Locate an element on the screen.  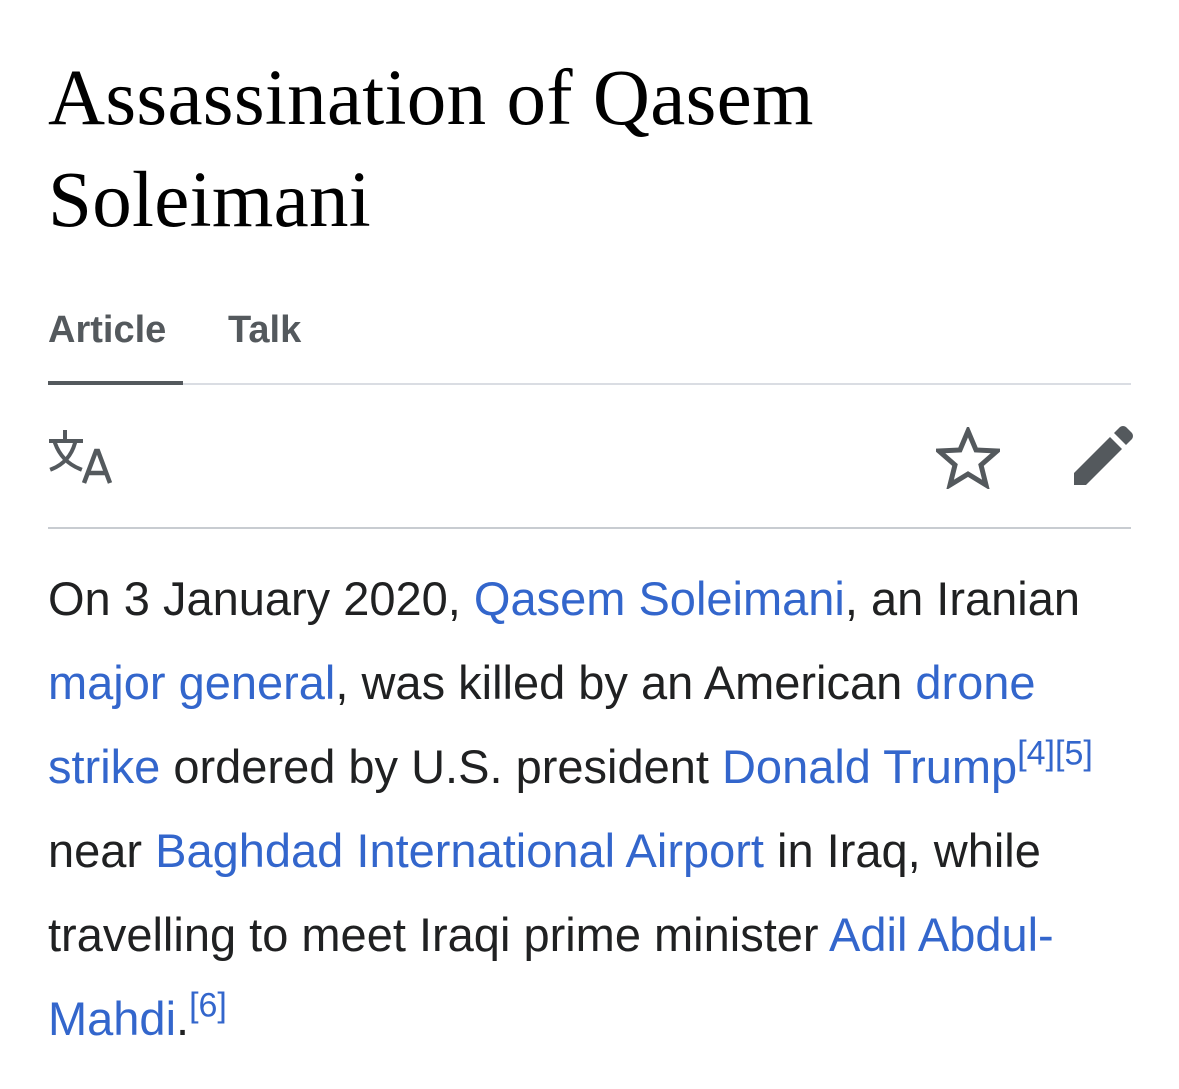
article-text: On 3 January 2020, is located at coordinates (261, 598).